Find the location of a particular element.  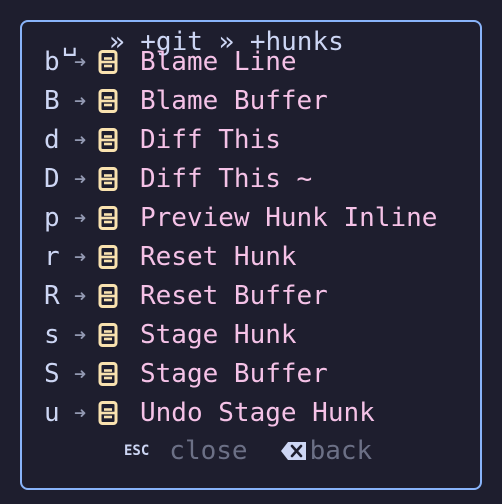

mapping-description: Reset Buffer is located at coordinates (234, 295).